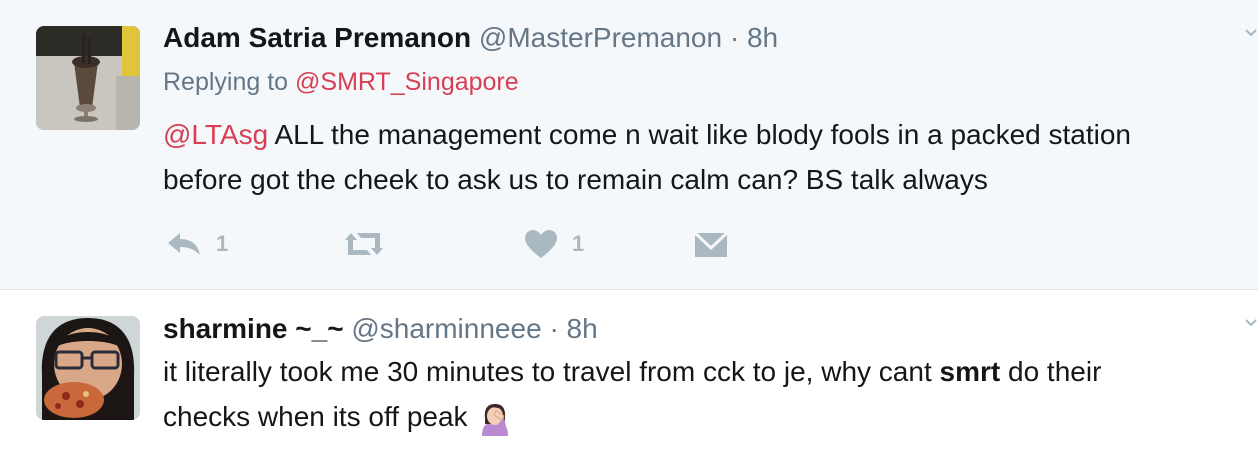 This screenshot has height=464, width=1258. Describe the element at coordinates (315, 416) in the screenshot. I see `tweet-text-segment: checks when its off peak` at that location.